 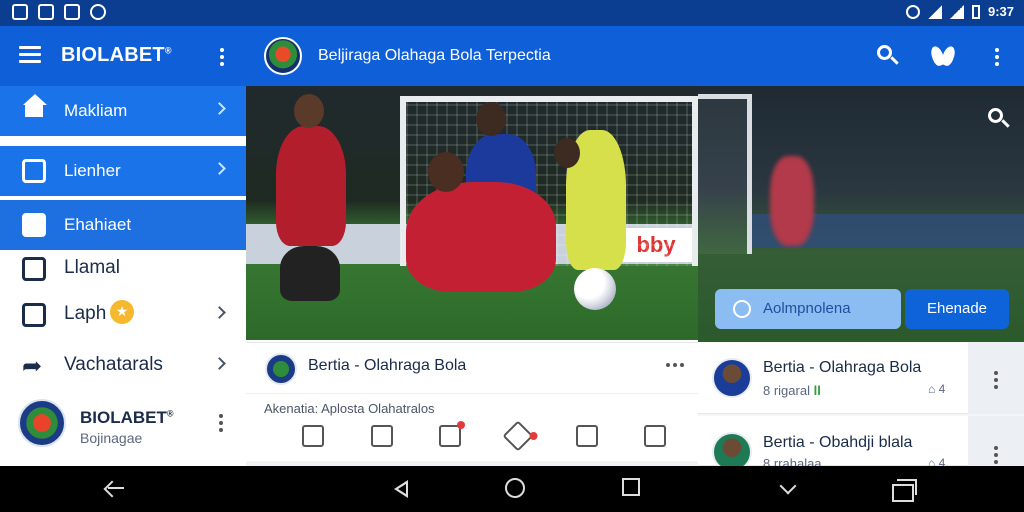 What do you see at coordinates (34, 269) in the screenshot?
I see `inbox-icon` at bounding box center [34, 269].